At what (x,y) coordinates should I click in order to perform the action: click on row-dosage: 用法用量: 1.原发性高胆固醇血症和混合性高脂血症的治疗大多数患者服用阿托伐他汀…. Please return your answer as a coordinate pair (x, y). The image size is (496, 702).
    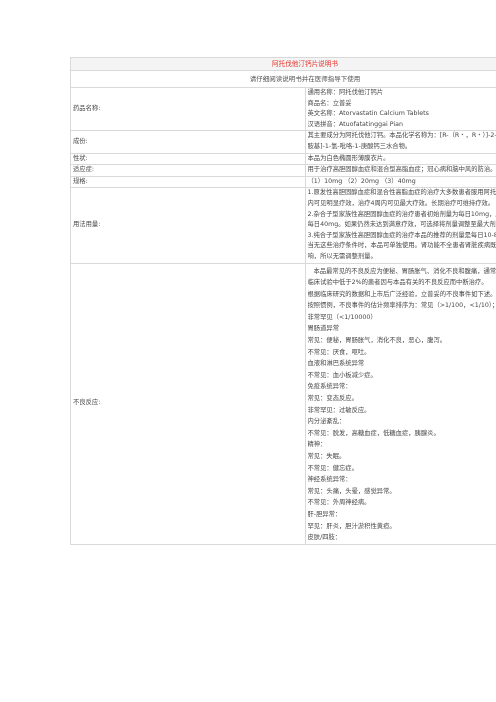
    Looking at the image, I should click on (283, 225).